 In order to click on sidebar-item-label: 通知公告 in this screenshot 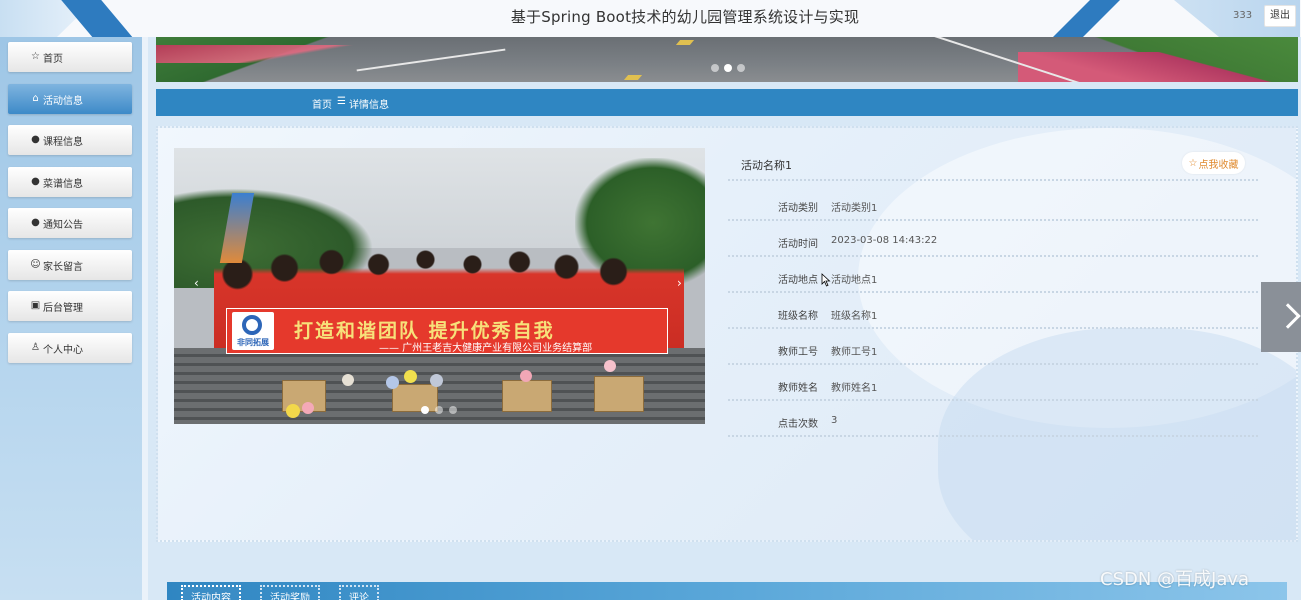, I will do `click(63, 225)`.